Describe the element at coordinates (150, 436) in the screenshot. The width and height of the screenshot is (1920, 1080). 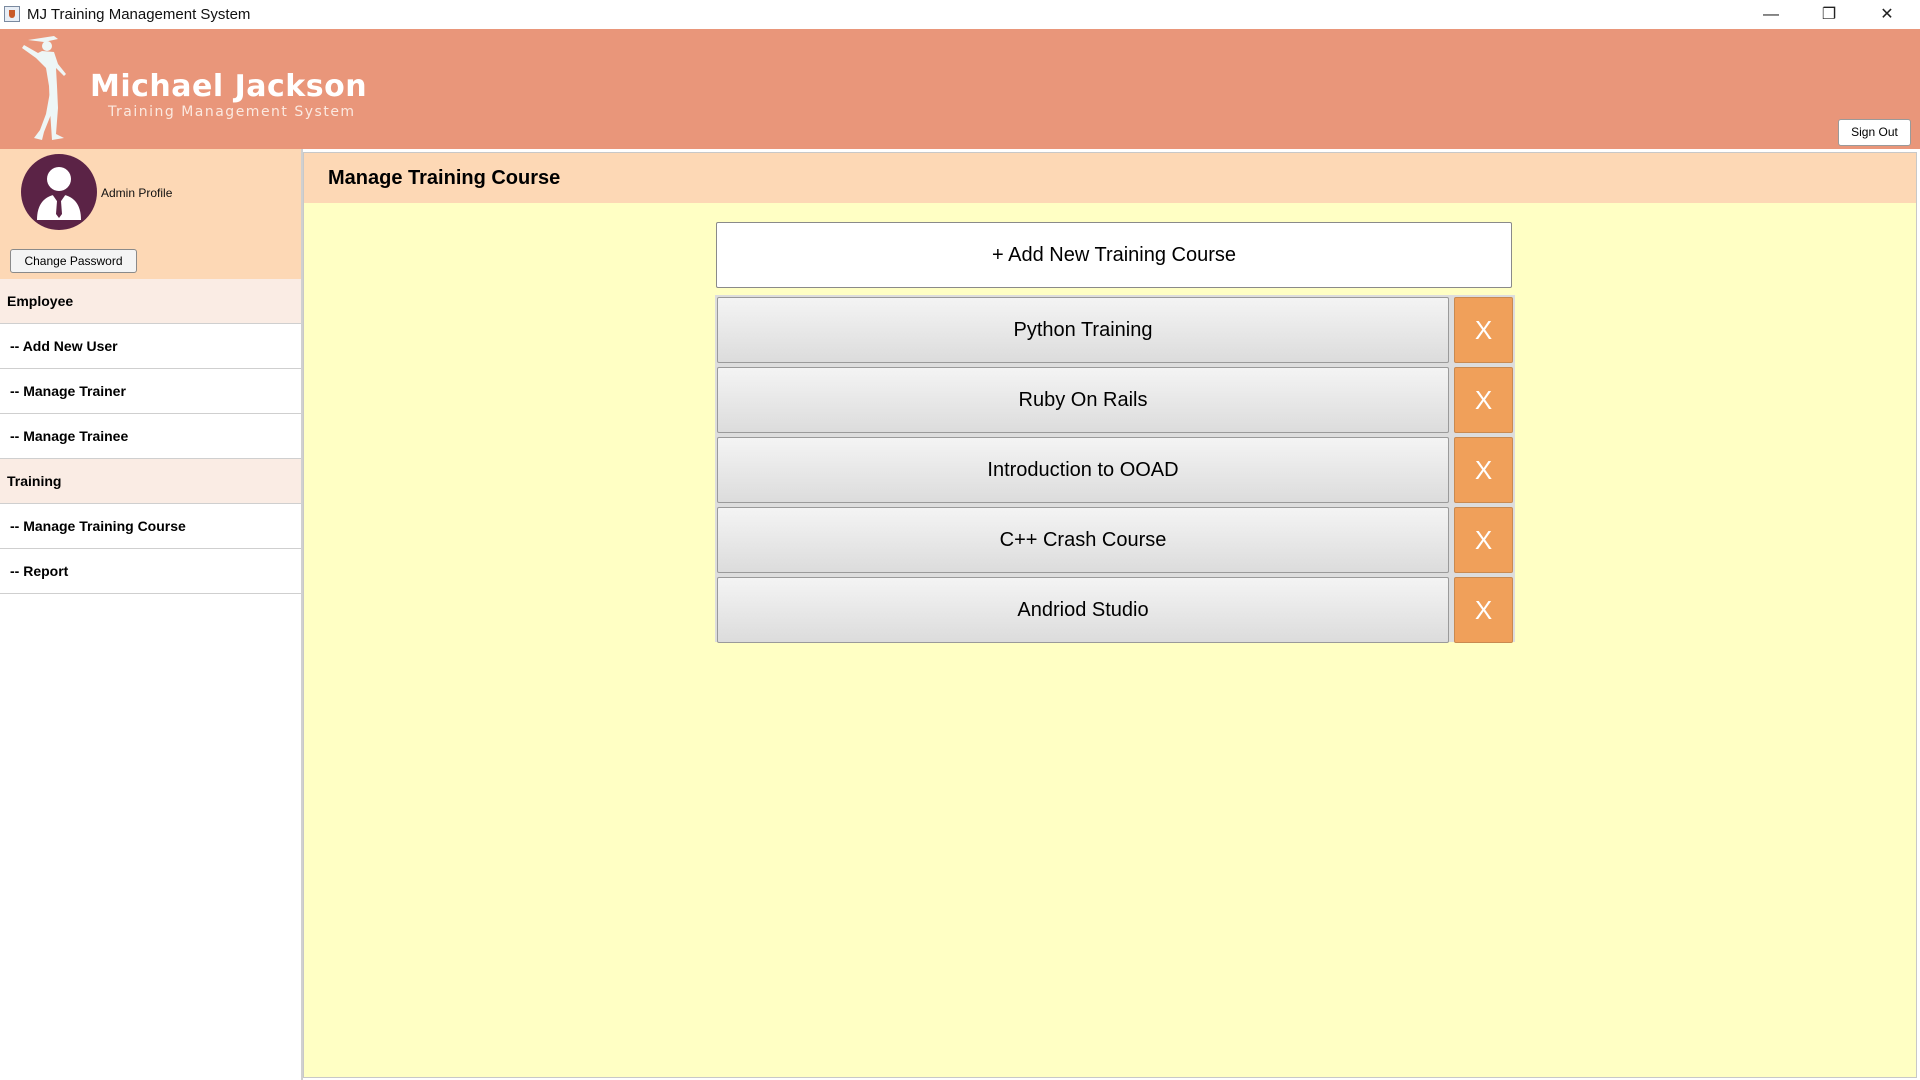
I see `sidebar-item-manage-trainee: -- Manage Trainee` at that location.